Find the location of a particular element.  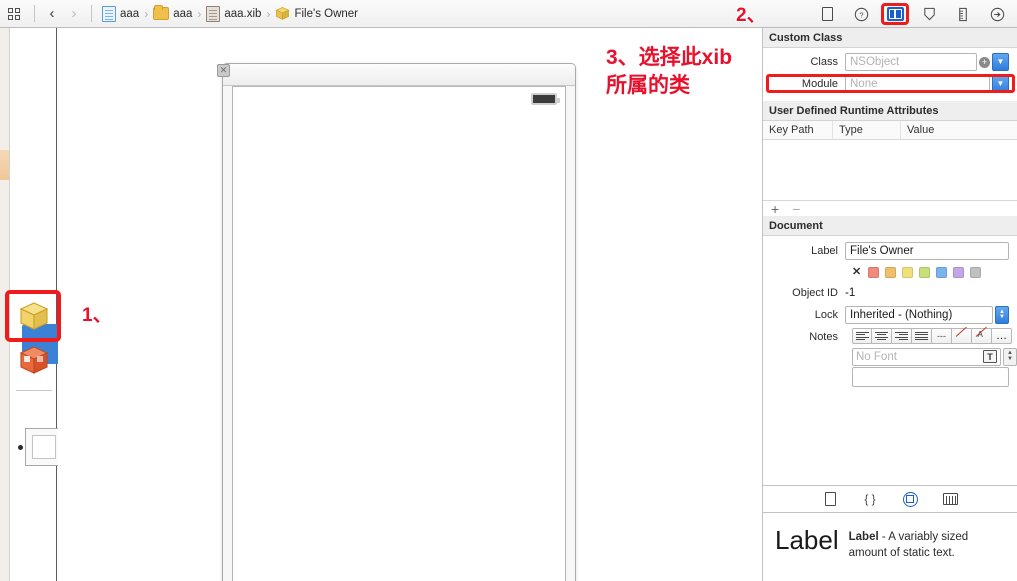

udra-remove-button: − is located at coordinates (796, 209).